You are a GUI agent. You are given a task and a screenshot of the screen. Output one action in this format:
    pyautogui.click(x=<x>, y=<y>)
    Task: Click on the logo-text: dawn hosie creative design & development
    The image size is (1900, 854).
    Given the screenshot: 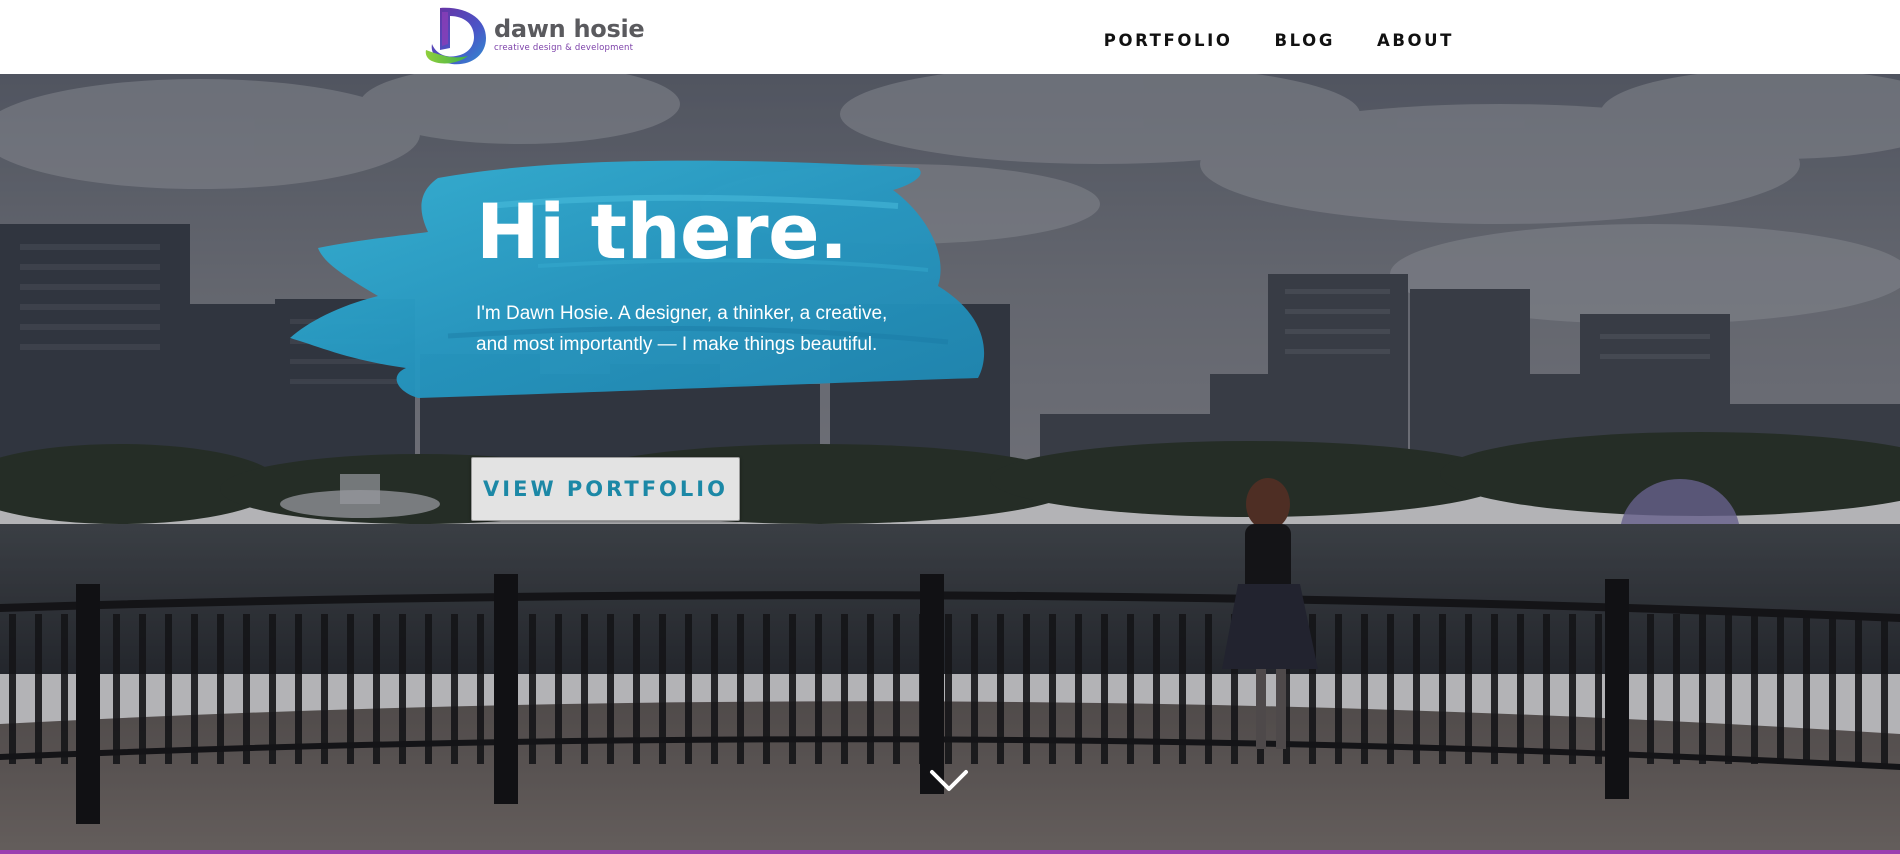 What is the action you would take?
    pyautogui.click(x=569, y=34)
    